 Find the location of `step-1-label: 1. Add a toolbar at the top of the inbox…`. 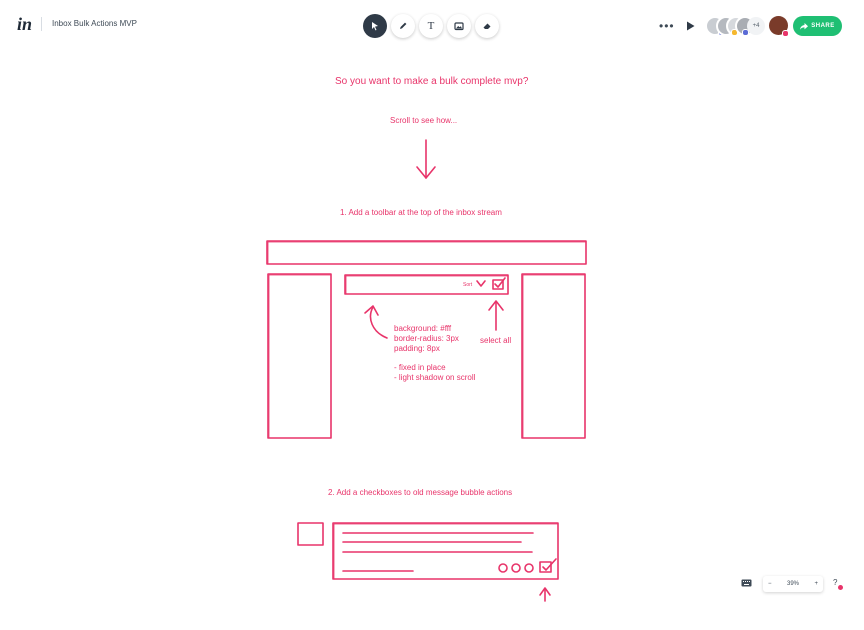

step-1-label: 1. Add a toolbar at the top of the inbox… is located at coordinates (421, 212).